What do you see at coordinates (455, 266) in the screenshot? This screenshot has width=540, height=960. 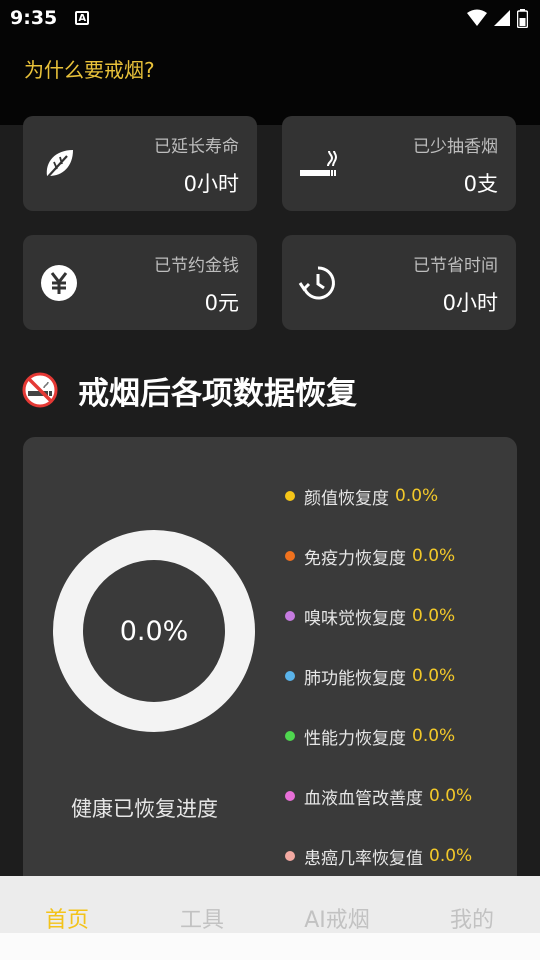 I see `stat-label: 已节省时间` at bounding box center [455, 266].